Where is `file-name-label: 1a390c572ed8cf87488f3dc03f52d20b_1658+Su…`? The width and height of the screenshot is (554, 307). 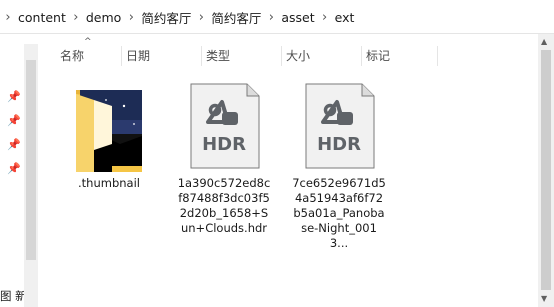 file-name-label: 1a390c572ed8cf87488f3dc03f52d20b_1658+Su… is located at coordinates (224, 205).